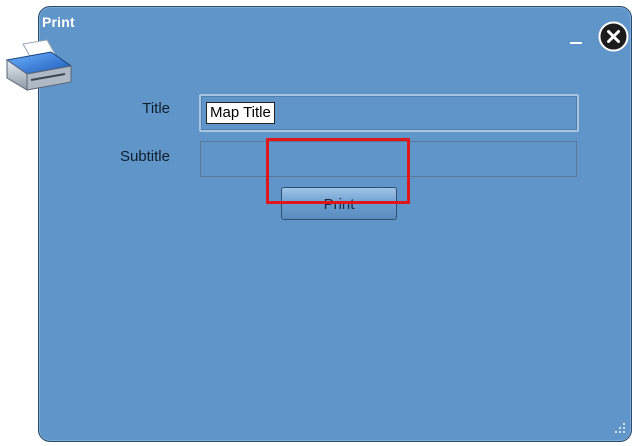 The height and width of the screenshot is (446, 637). Describe the element at coordinates (156, 108) in the screenshot. I see `title-label: Title` at that location.